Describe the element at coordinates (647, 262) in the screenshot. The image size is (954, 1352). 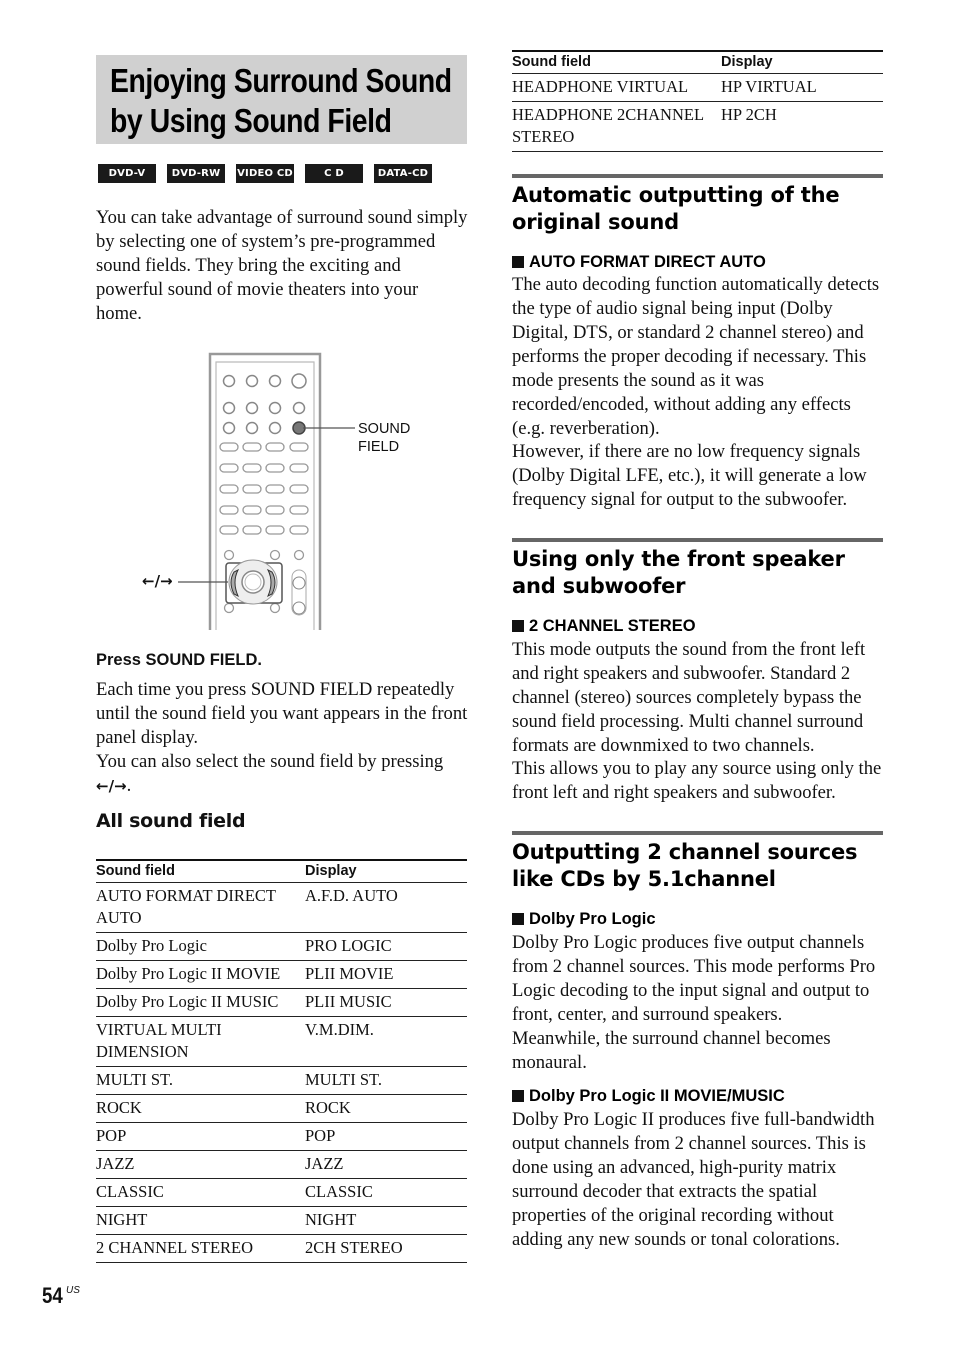
I see `subheading-text: AUTO FORMAT DIRECT AUTO` at that location.